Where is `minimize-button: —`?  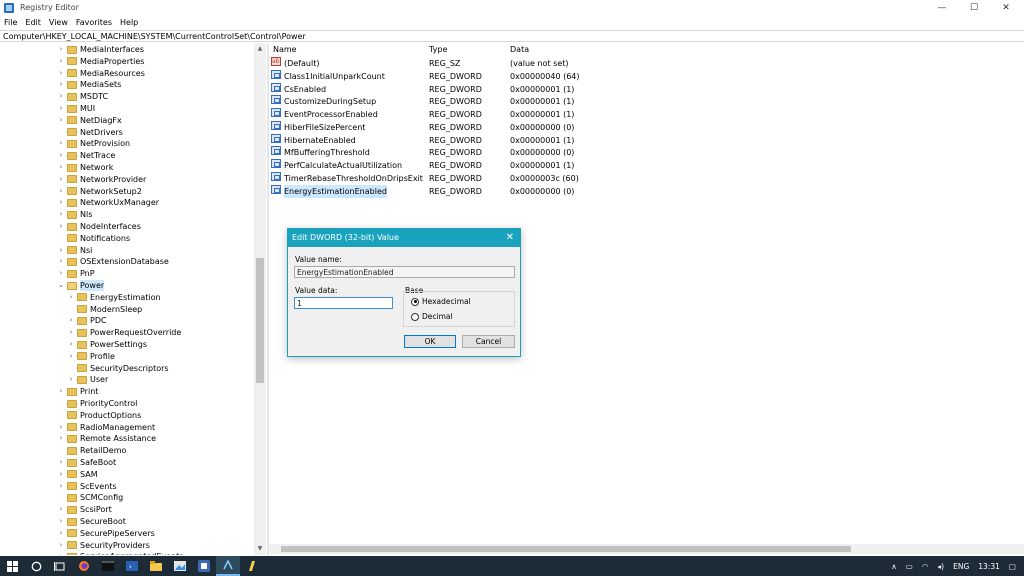 minimize-button: — is located at coordinates (942, 7).